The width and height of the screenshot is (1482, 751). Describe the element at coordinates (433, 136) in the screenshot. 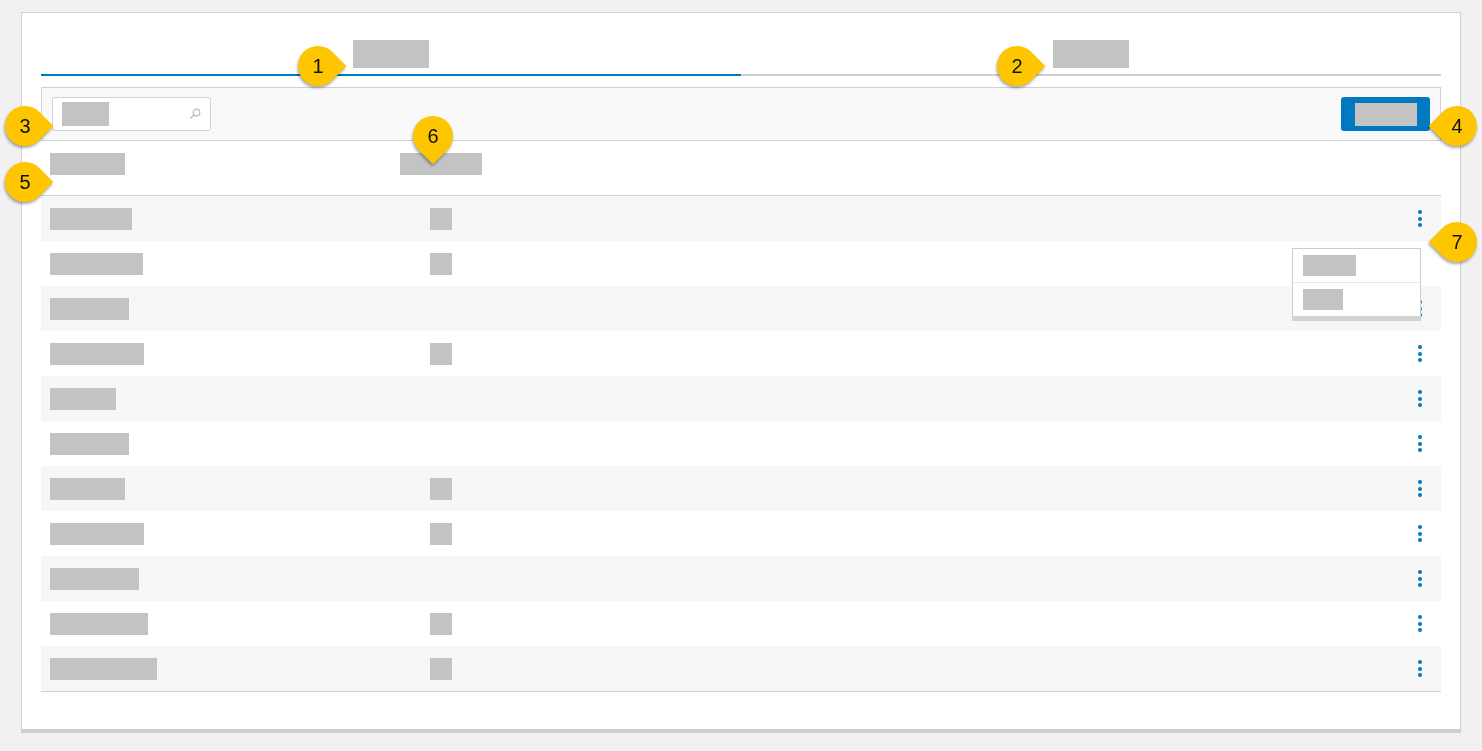

I see `callout-number: 6` at that location.